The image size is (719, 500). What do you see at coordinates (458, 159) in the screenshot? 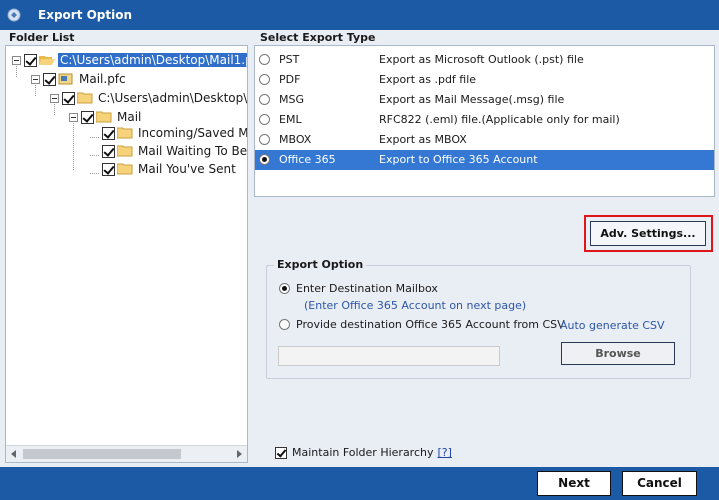
I see `export-type-description: Export to Office 365 Account` at bounding box center [458, 159].